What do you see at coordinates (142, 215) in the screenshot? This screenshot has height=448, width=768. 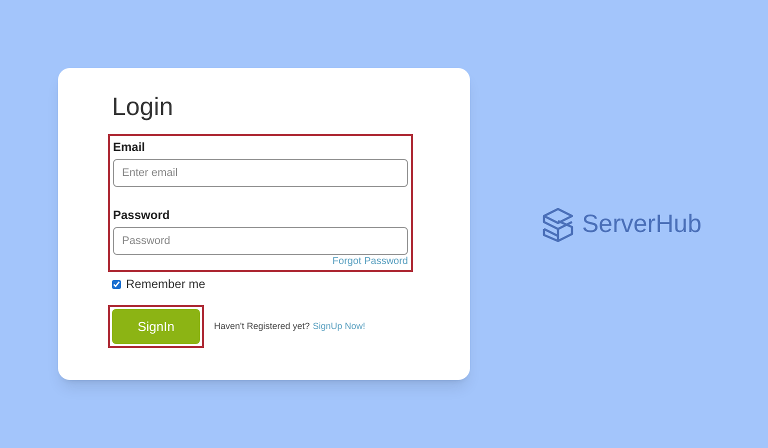 I see `field-label: Password` at bounding box center [142, 215].